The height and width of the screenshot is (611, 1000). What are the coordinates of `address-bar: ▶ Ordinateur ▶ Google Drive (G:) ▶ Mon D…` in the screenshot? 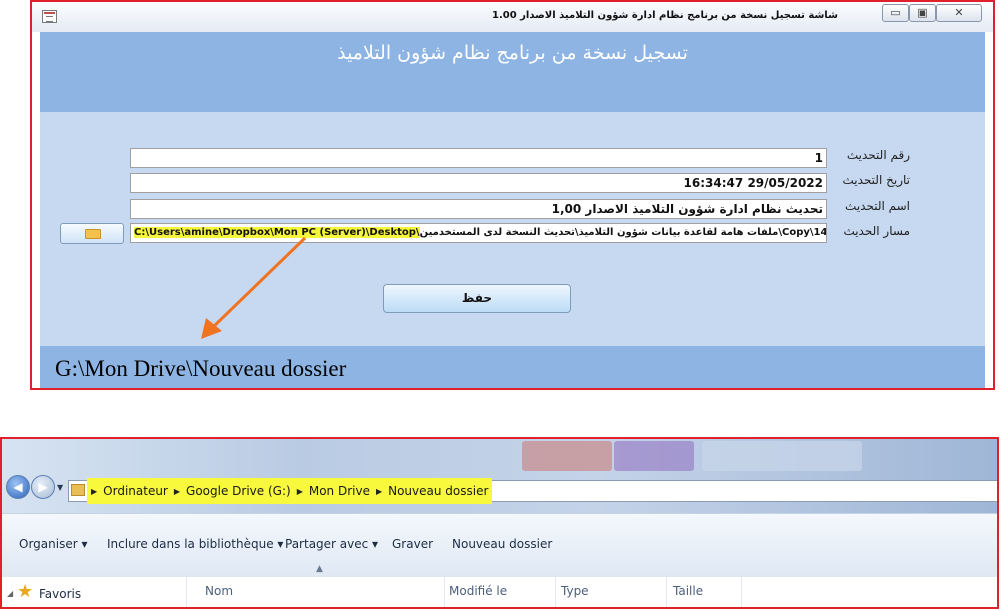 It's located at (532, 491).